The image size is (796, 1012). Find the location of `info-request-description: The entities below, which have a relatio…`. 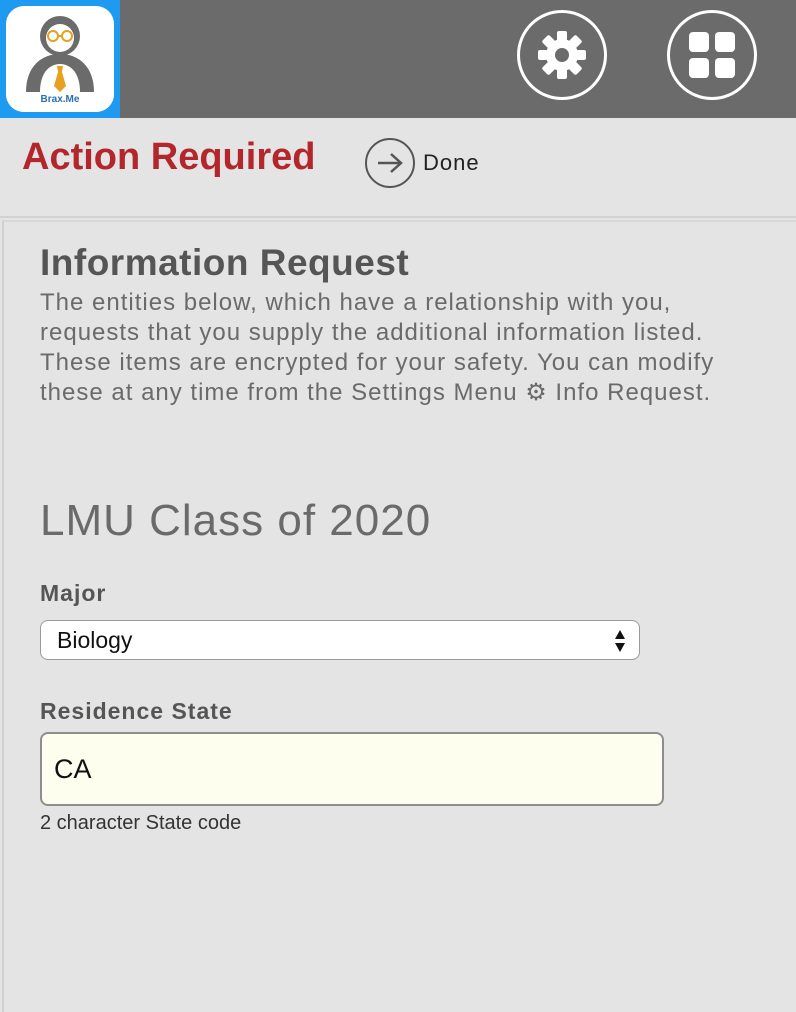

info-request-description: The entities below, which have a relatio… is located at coordinates (377, 347).